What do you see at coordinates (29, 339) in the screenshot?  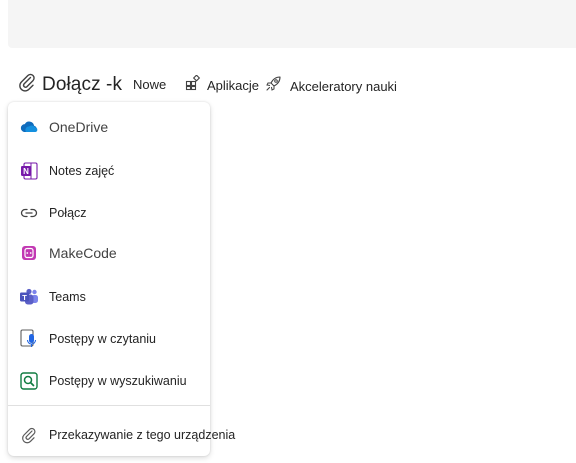 I see `reading-progress-icon` at bounding box center [29, 339].